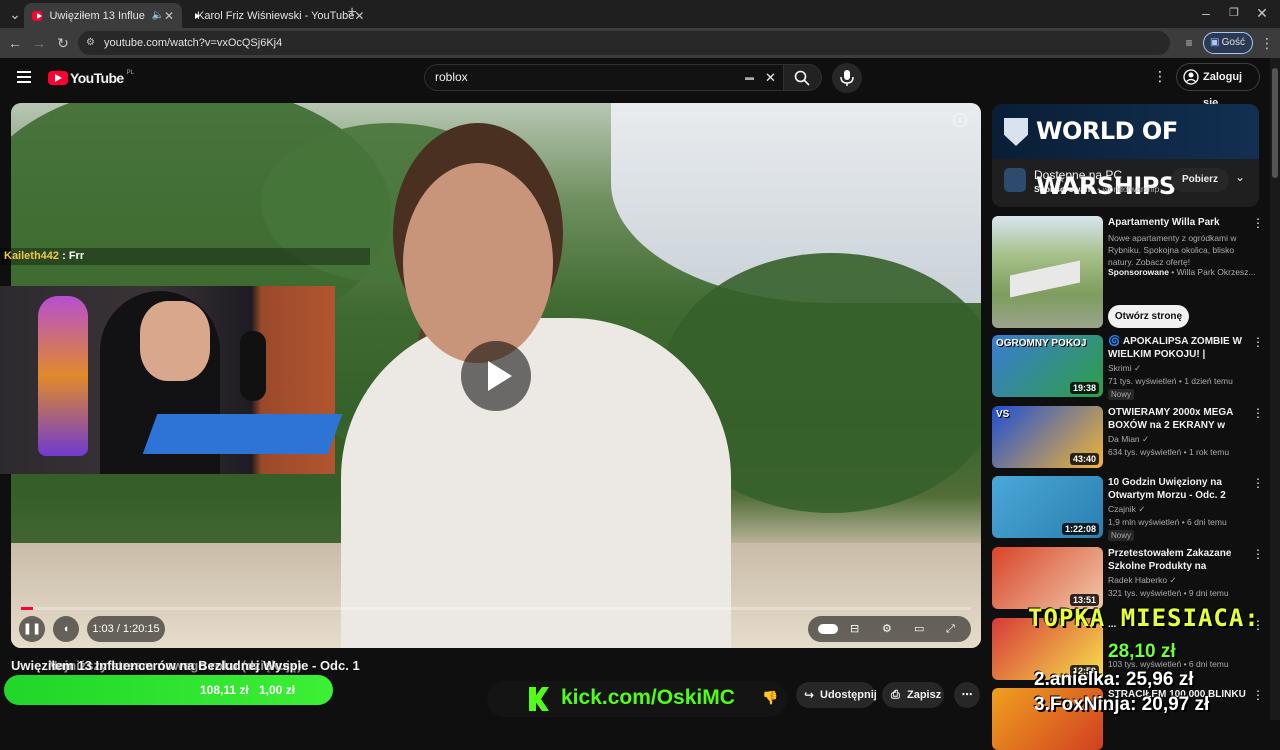 The height and width of the screenshot is (750, 1280). Describe the element at coordinates (1128, 439) in the screenshot. I see `recommendation-channel: Da Mian ✓` at that location.